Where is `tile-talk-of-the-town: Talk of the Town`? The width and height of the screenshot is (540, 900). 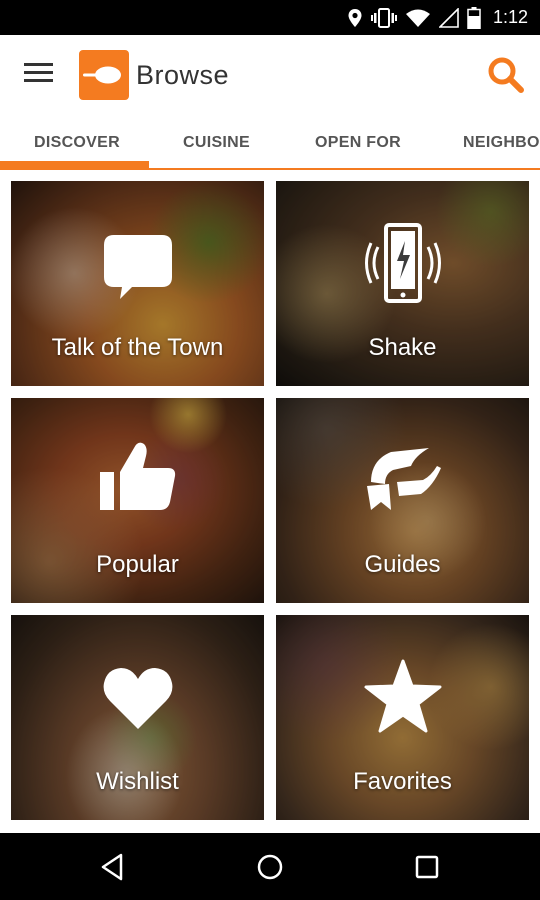 tile-talk-of-the-town: Talk of the Town is located at coordinates (137, 283).